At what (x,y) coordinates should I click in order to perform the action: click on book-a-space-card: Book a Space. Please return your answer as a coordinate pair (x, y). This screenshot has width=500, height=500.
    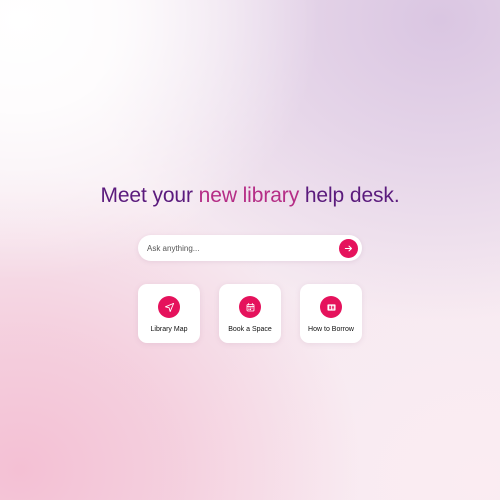
    Looking at the image, I should click on (250, 313).